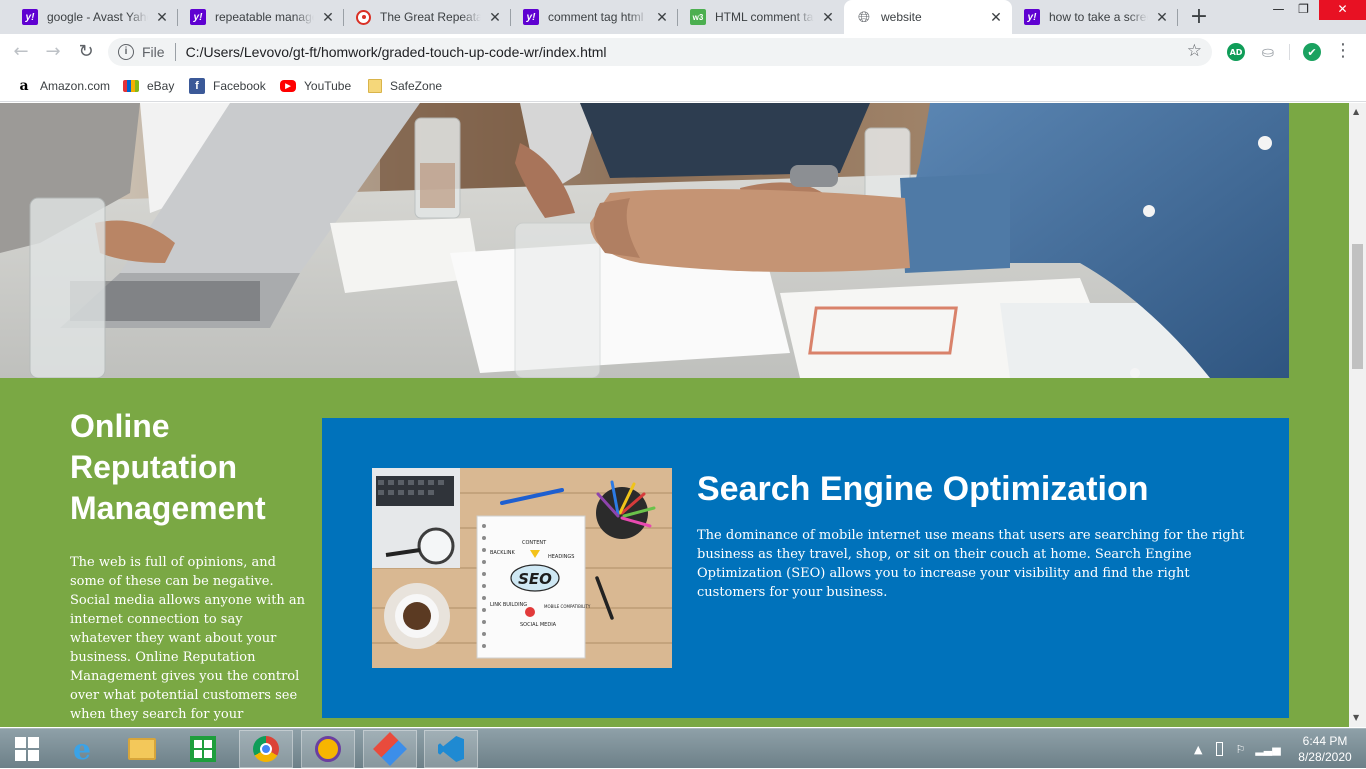 Image resolution: width=1366 pixels, height=769 pixels. What do you see at coordinates (131, 86) in the screenshot?
I see `ebay-icon` at bounding box center [131, 86].